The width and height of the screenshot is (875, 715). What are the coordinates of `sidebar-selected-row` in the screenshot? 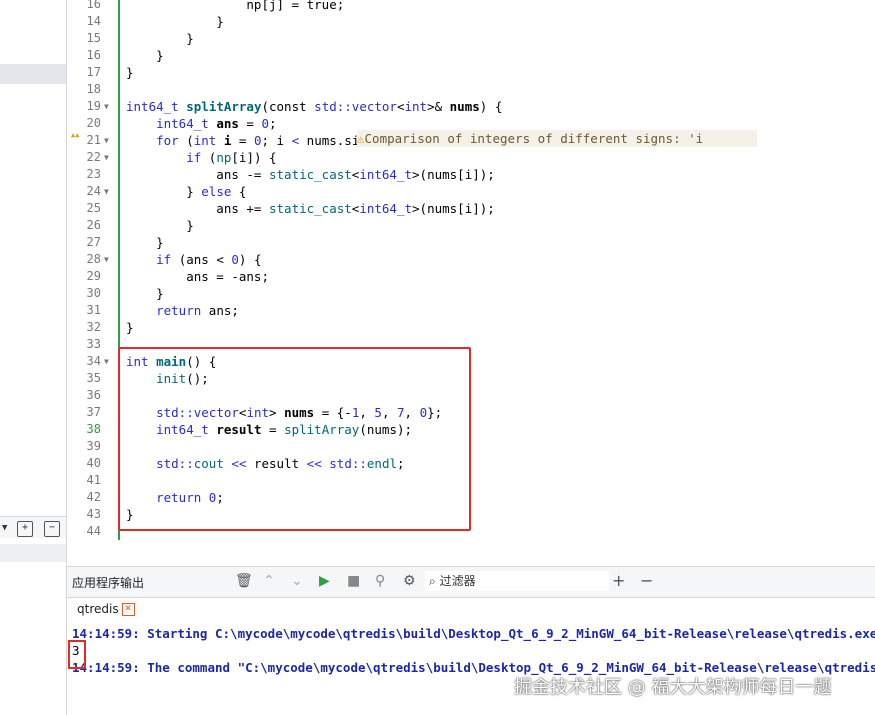 It's located at (33, 74).